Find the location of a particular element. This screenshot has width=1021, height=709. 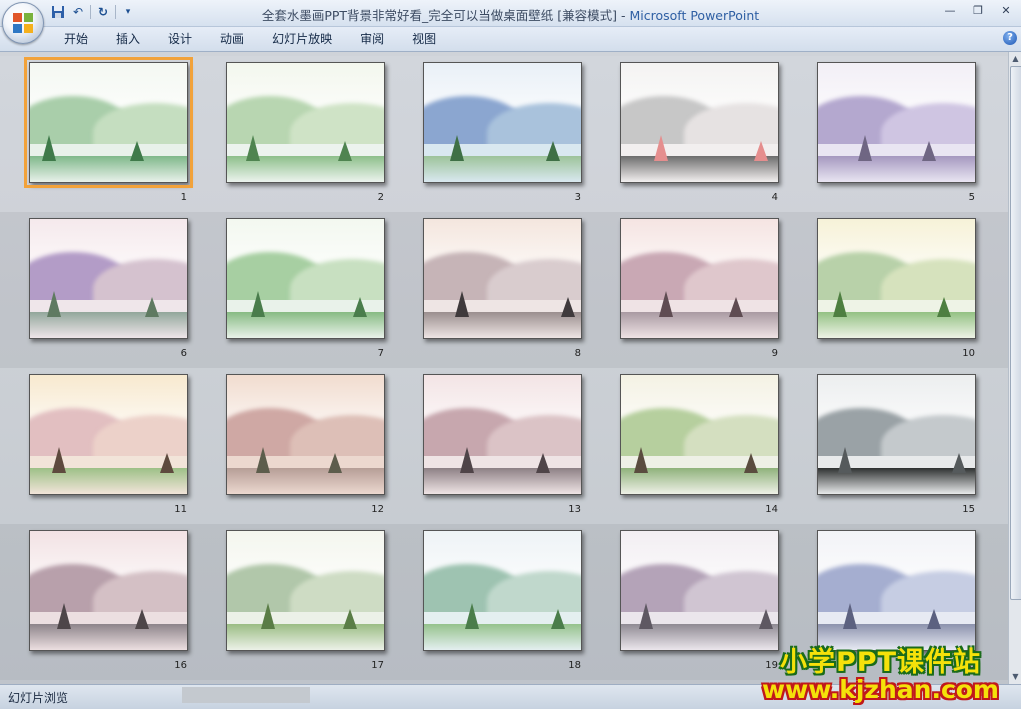

slide-number: 17 is located at coordinates (377, 665).